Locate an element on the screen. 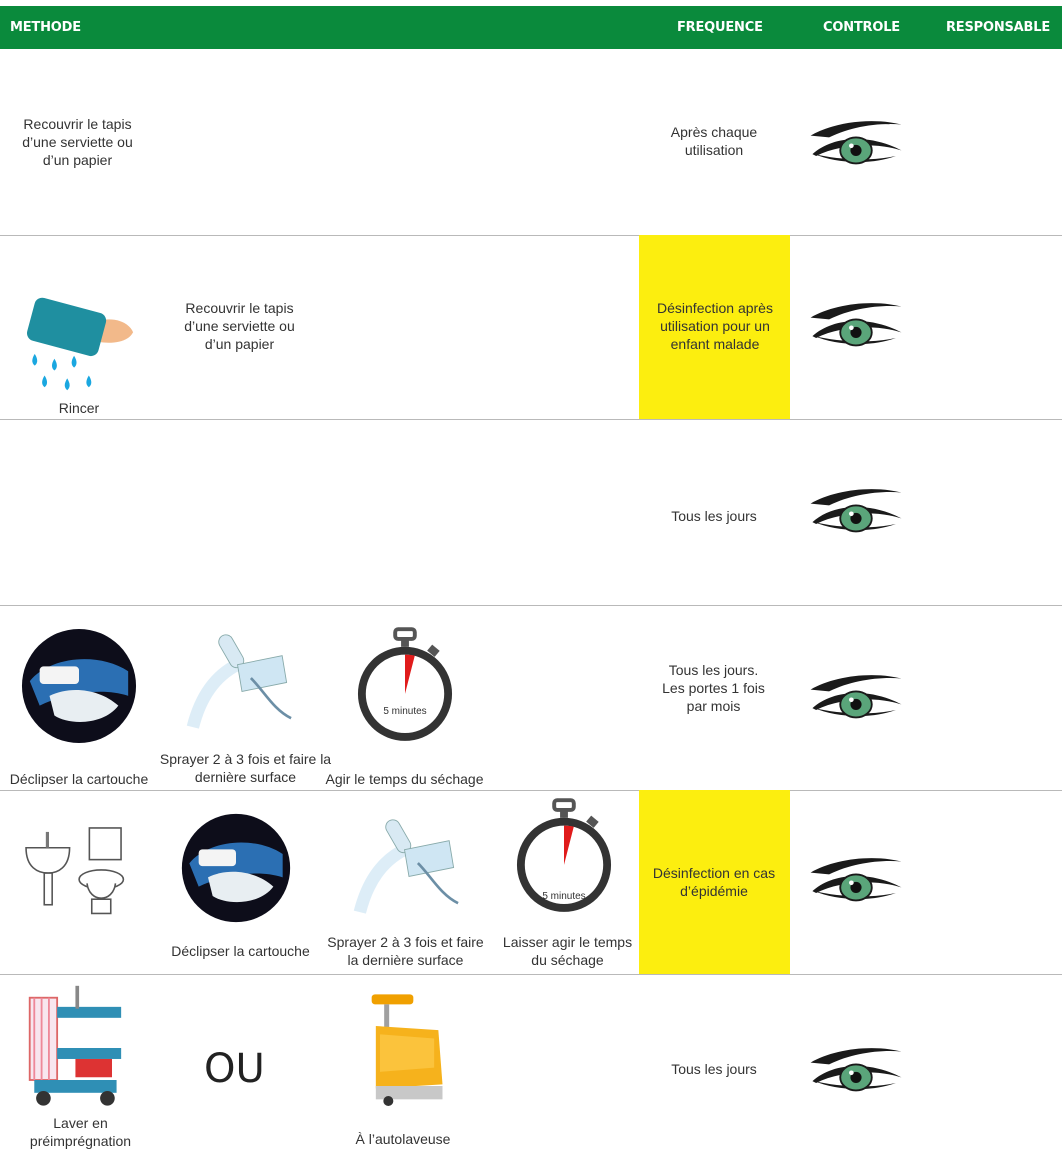  methode-text: Rincer is located at coordinates (79, 408).